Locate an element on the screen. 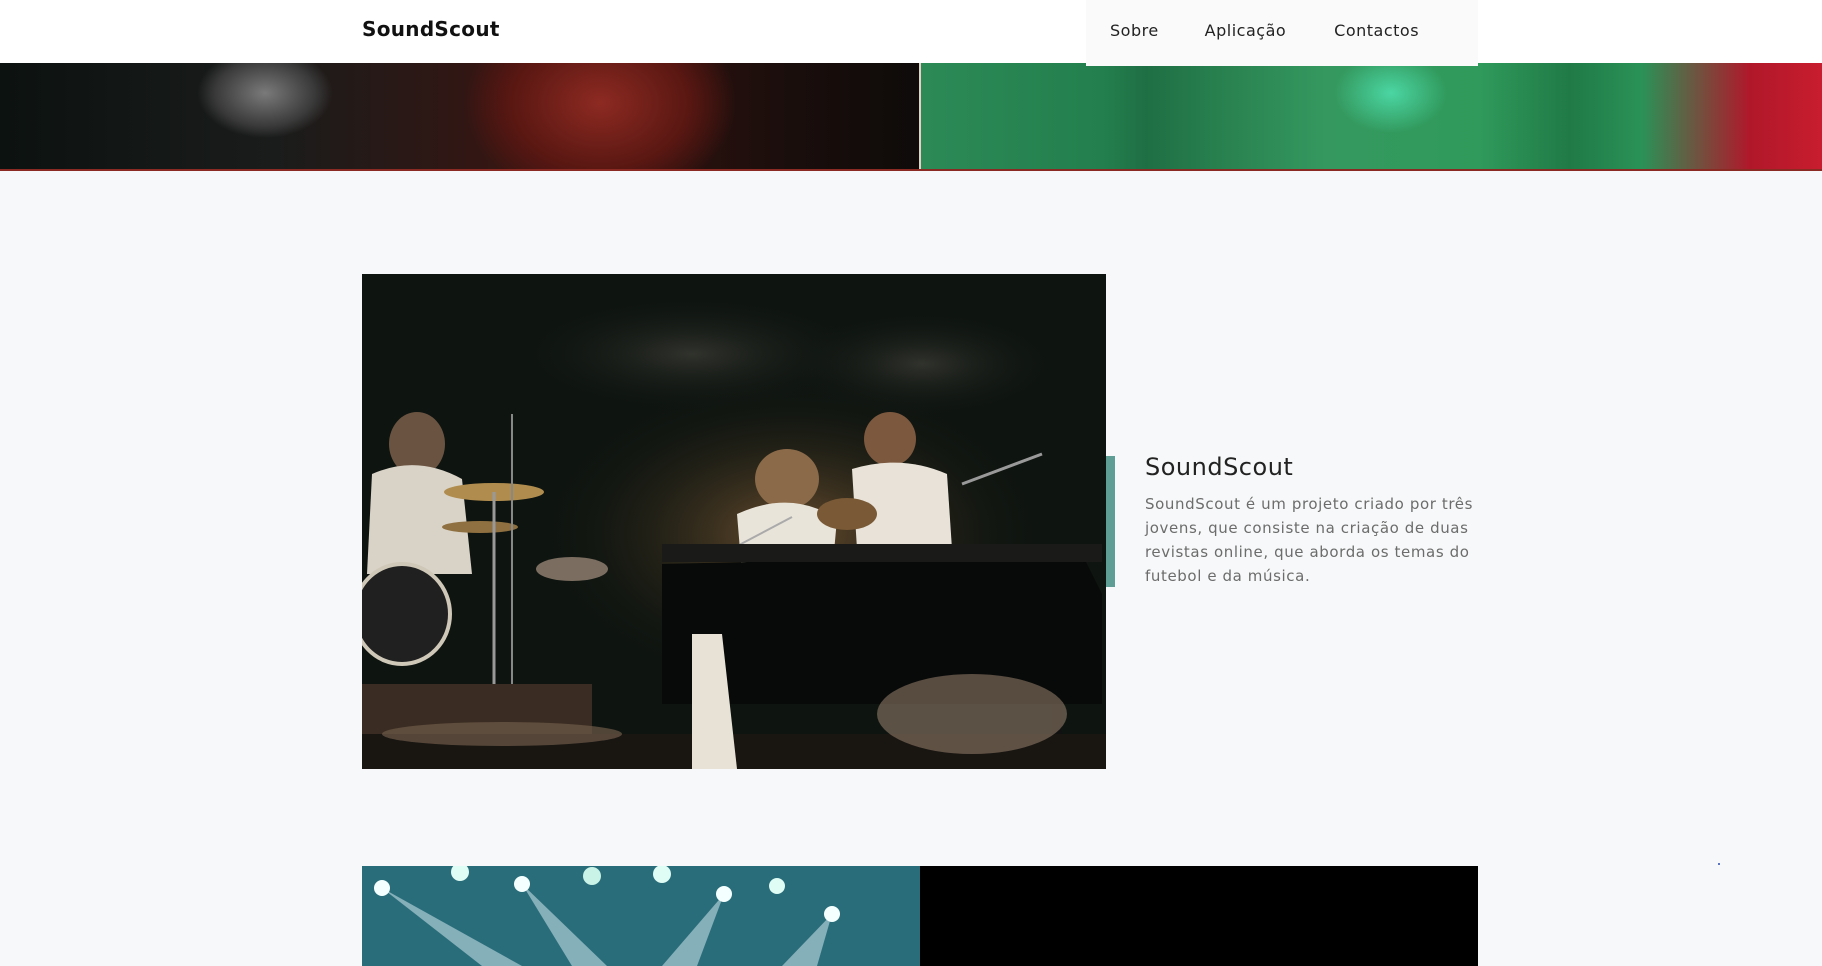  hero-image-football is located at coordinates (1371, 116).